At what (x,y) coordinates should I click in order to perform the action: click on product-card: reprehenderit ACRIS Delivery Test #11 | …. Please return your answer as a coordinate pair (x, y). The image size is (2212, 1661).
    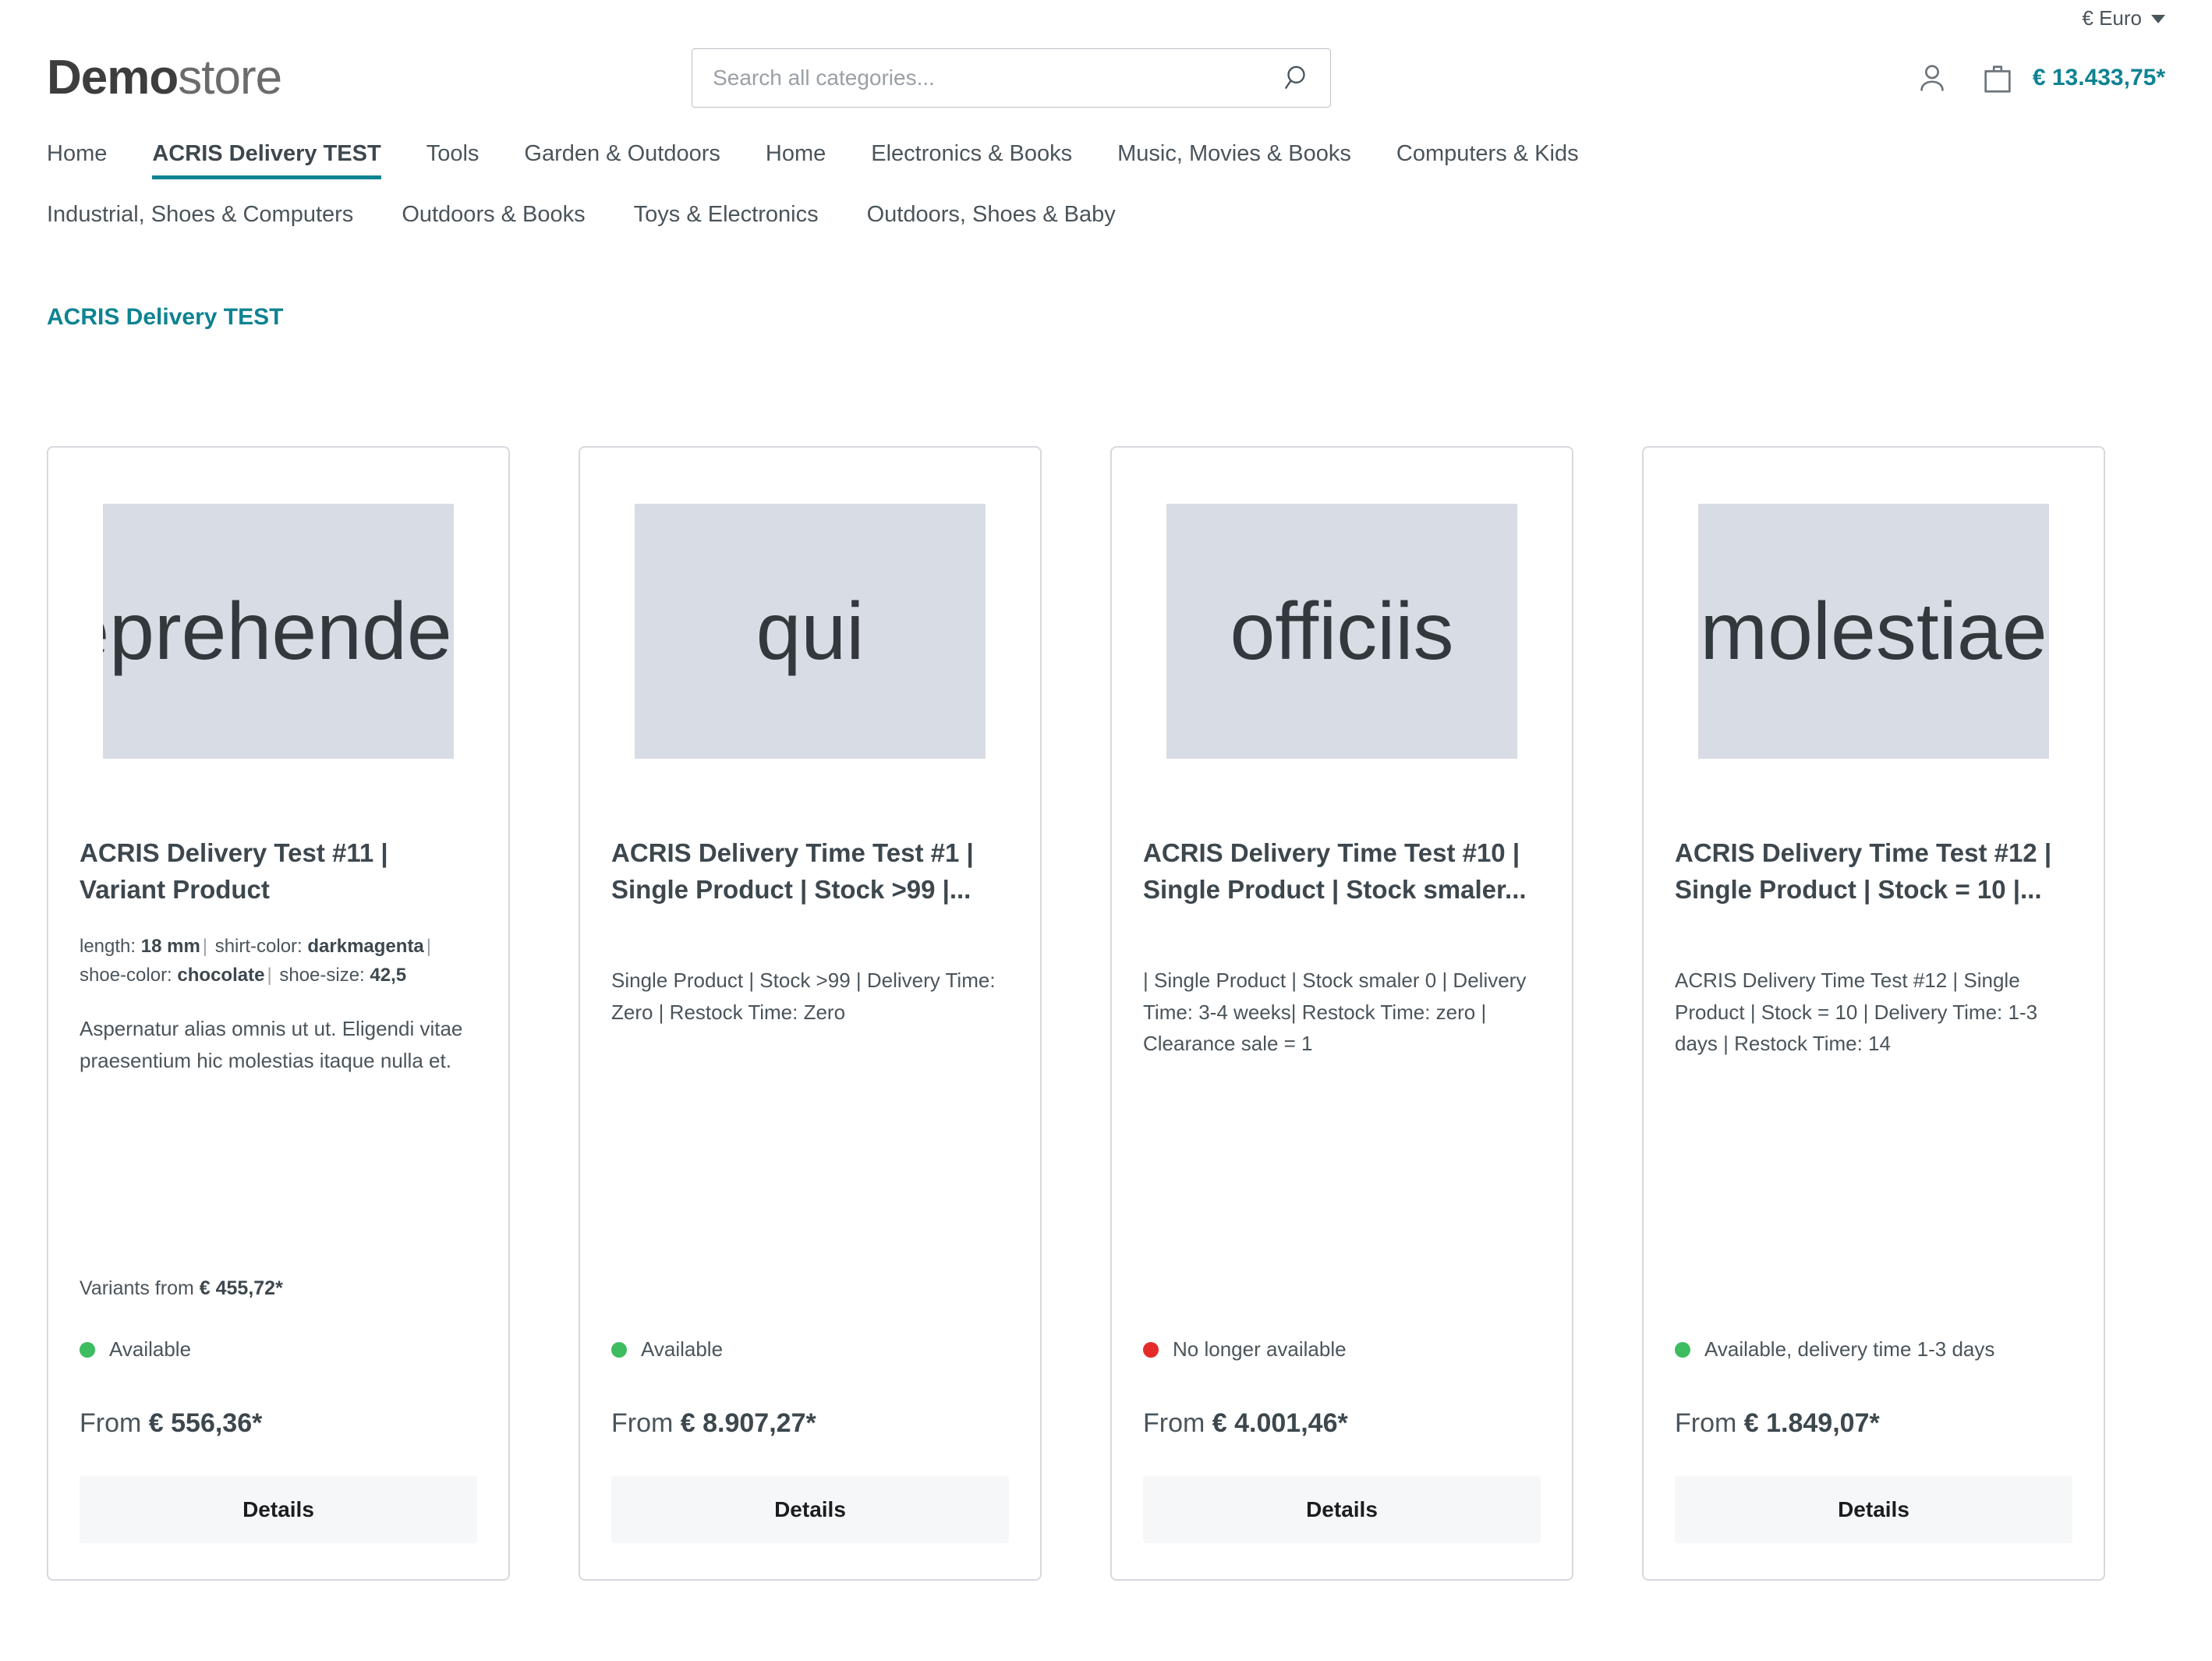
    Looking at the image, I should click on (278, 1013).